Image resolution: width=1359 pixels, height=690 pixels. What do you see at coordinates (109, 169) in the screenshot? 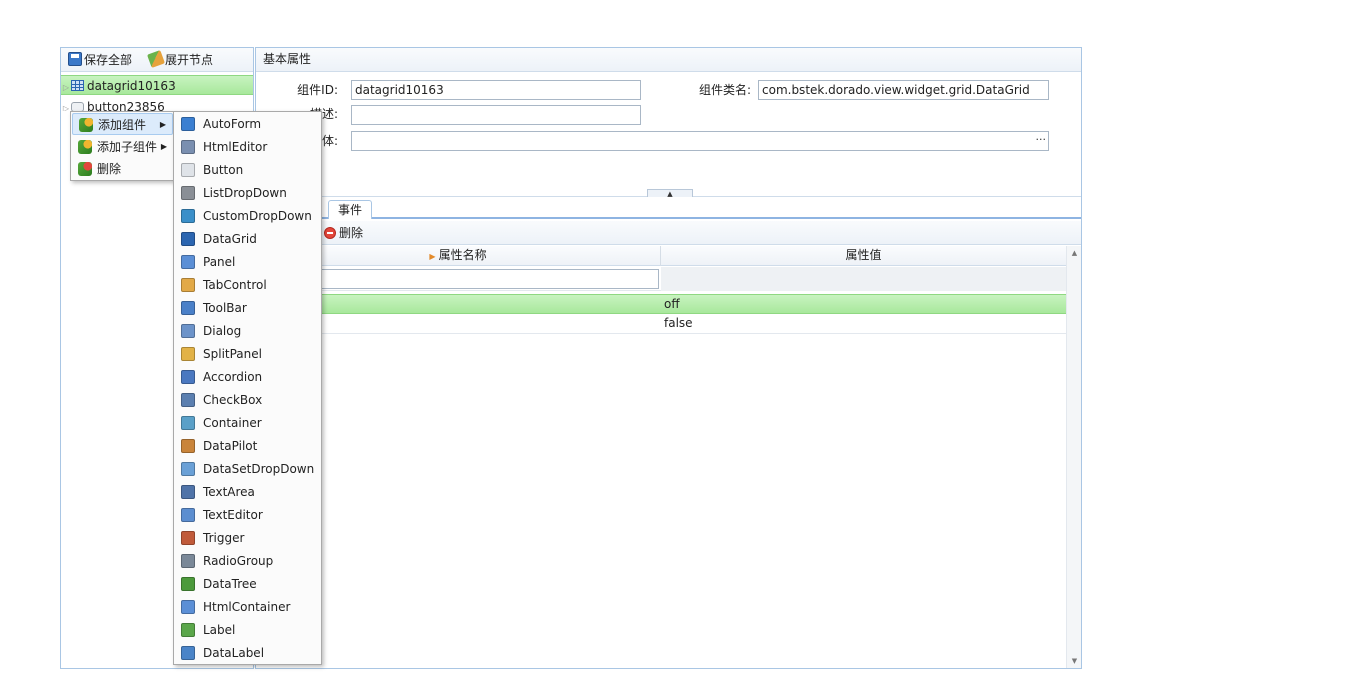
I see `menu-item-label: 删除` at bounding box center [109, 169].